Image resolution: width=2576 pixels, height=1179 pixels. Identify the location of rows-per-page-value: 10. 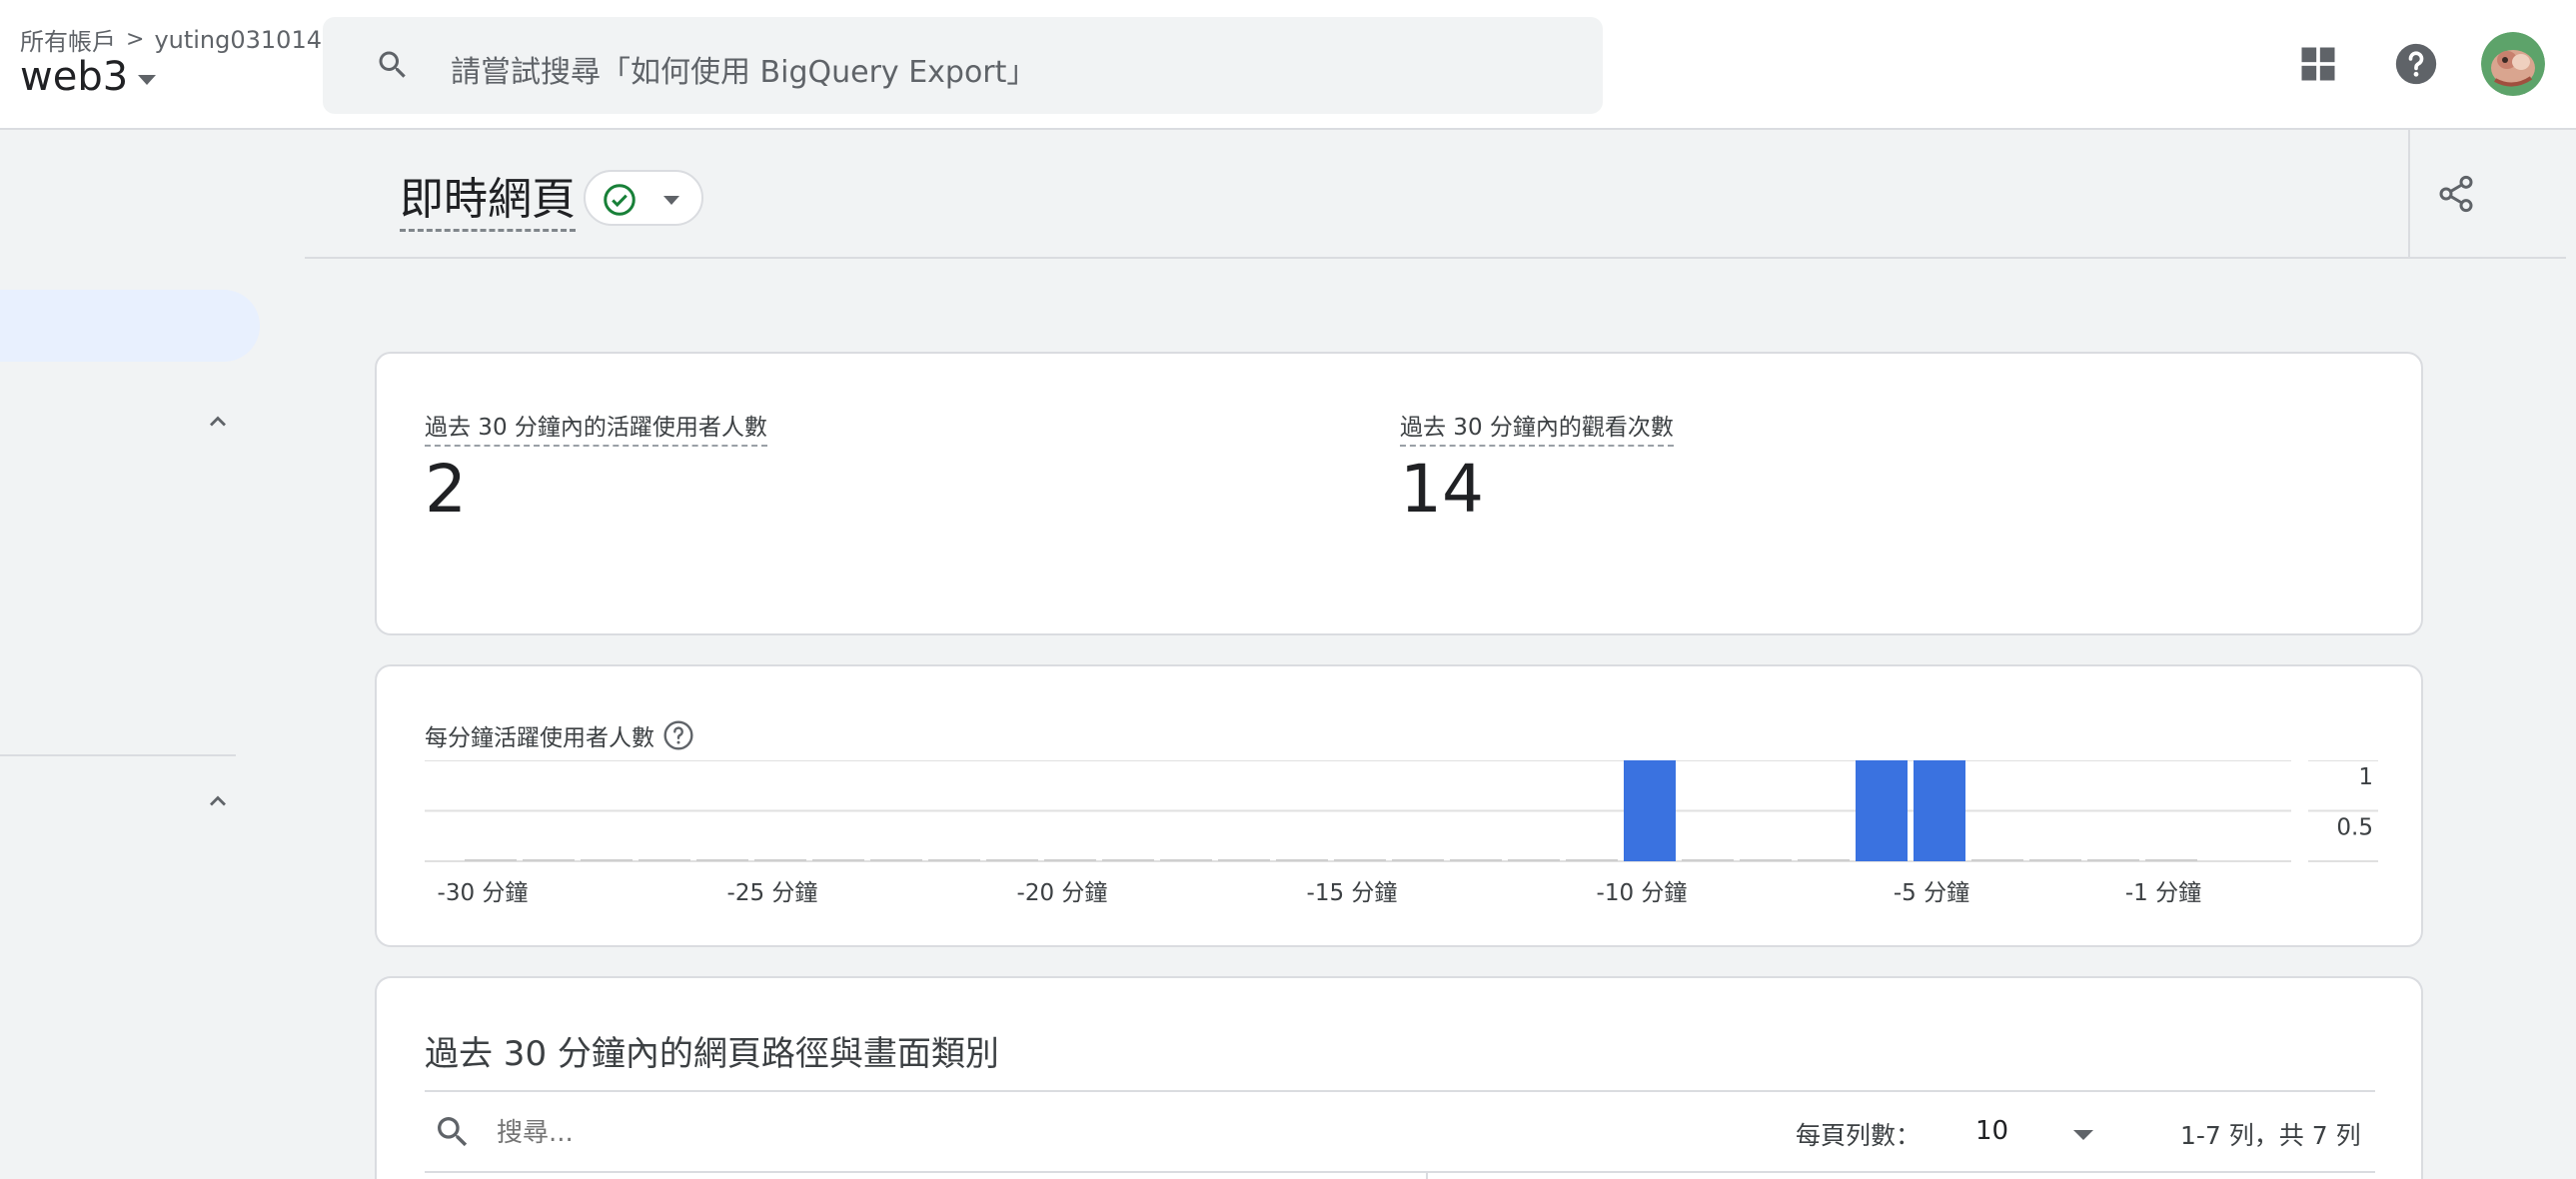
(1992, 1131).